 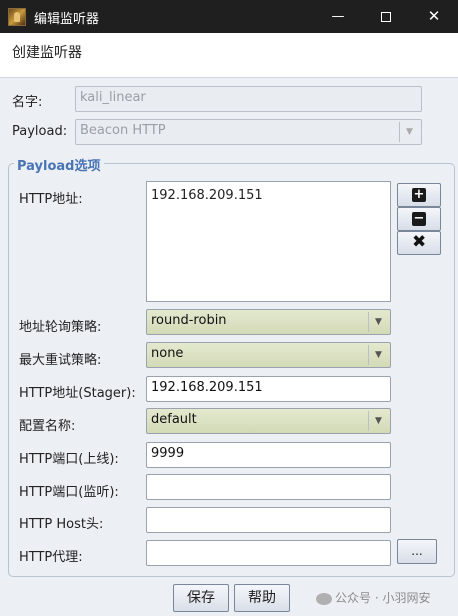 I want to click on http-hosts-label: HTTP地址:, so click(x=51, y=199).